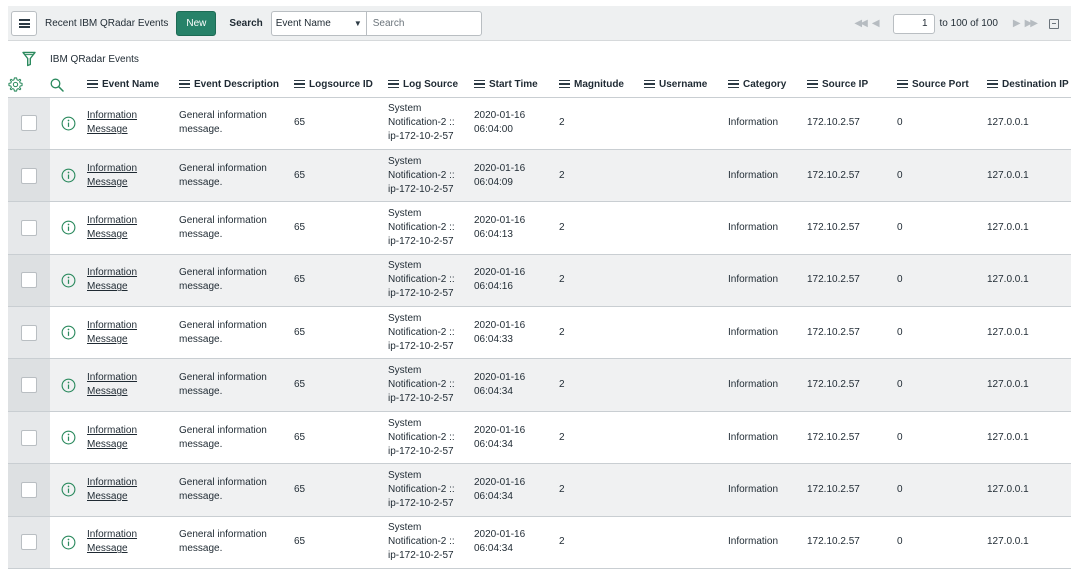 The image size is (1073, 575). I want to click on column-header-category: Category, so click(767, 85).